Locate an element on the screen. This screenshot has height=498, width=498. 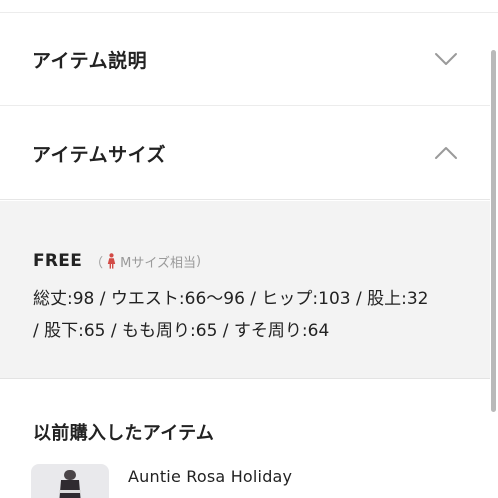
size-note-text: Mサイズ相当 is located at coordinates (158, 263).